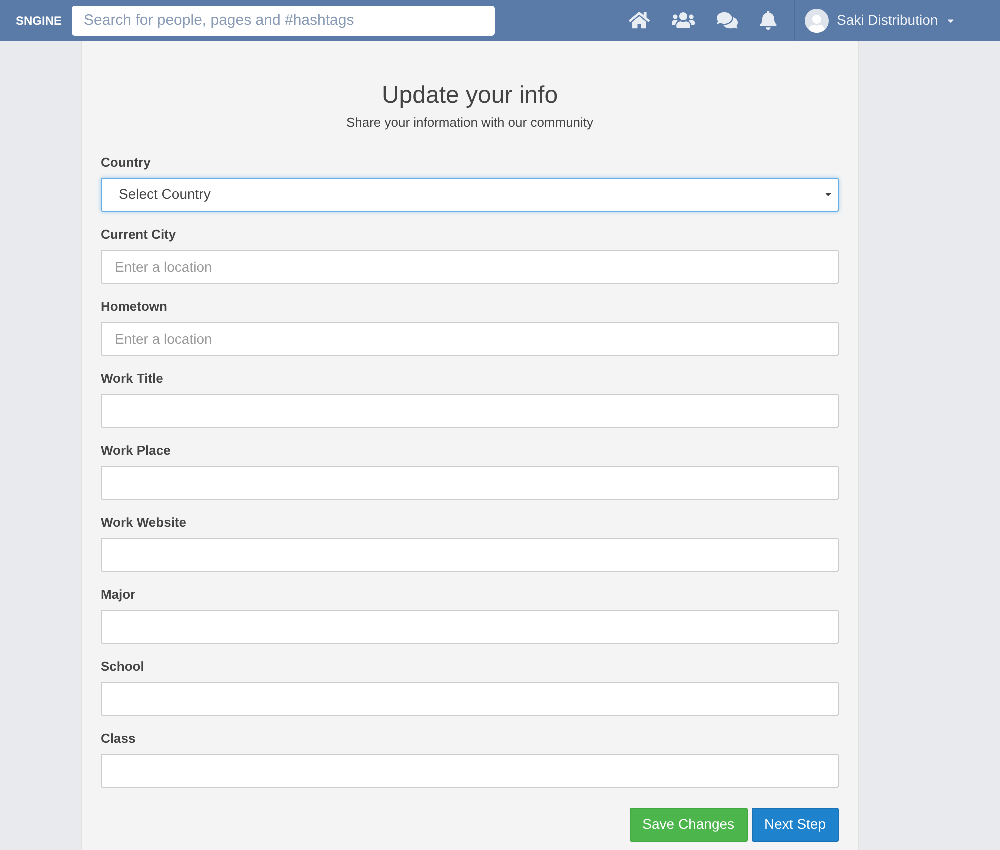  What do you see at coordinates (727, 20) in the screenshot?
I see `chat-icon` at bounding box center [727, 20].